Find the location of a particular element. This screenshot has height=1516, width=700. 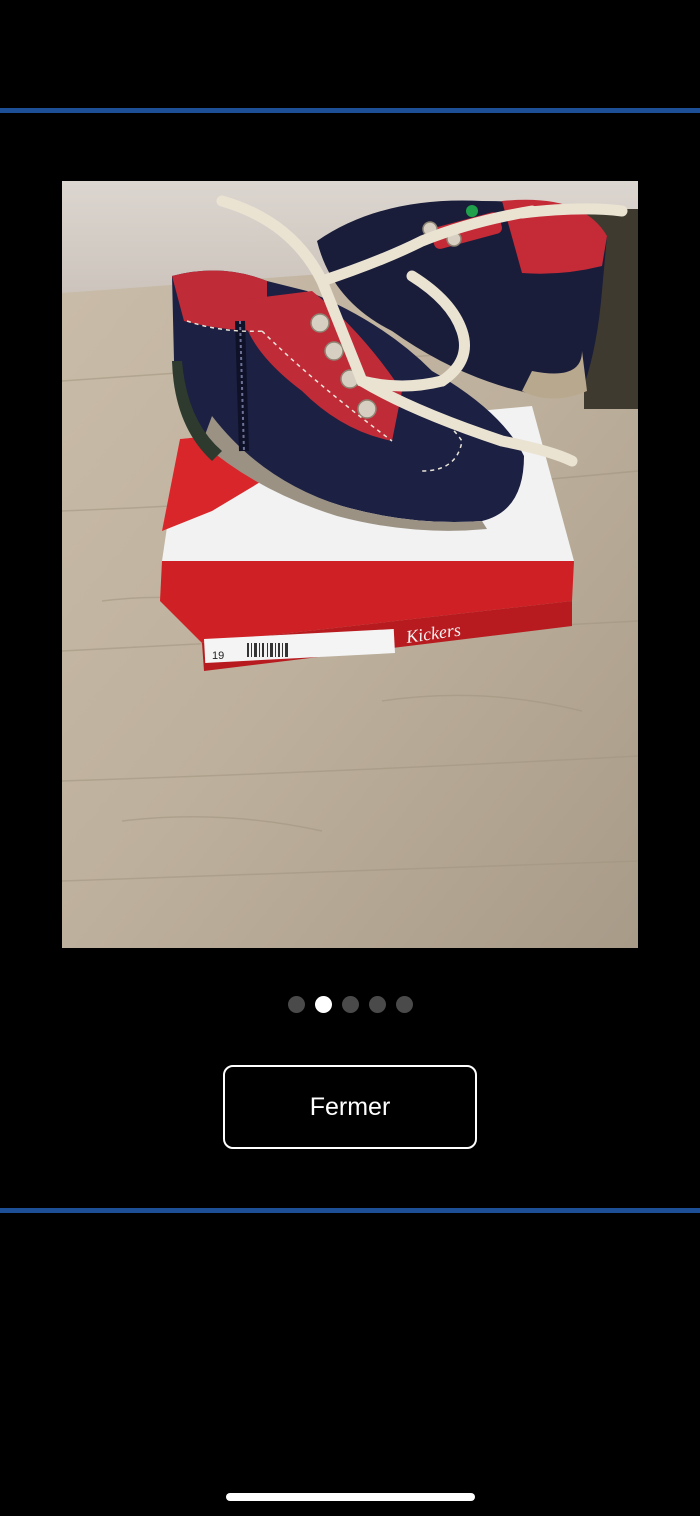

bottom-divider is located at coordinates (350, 1210).